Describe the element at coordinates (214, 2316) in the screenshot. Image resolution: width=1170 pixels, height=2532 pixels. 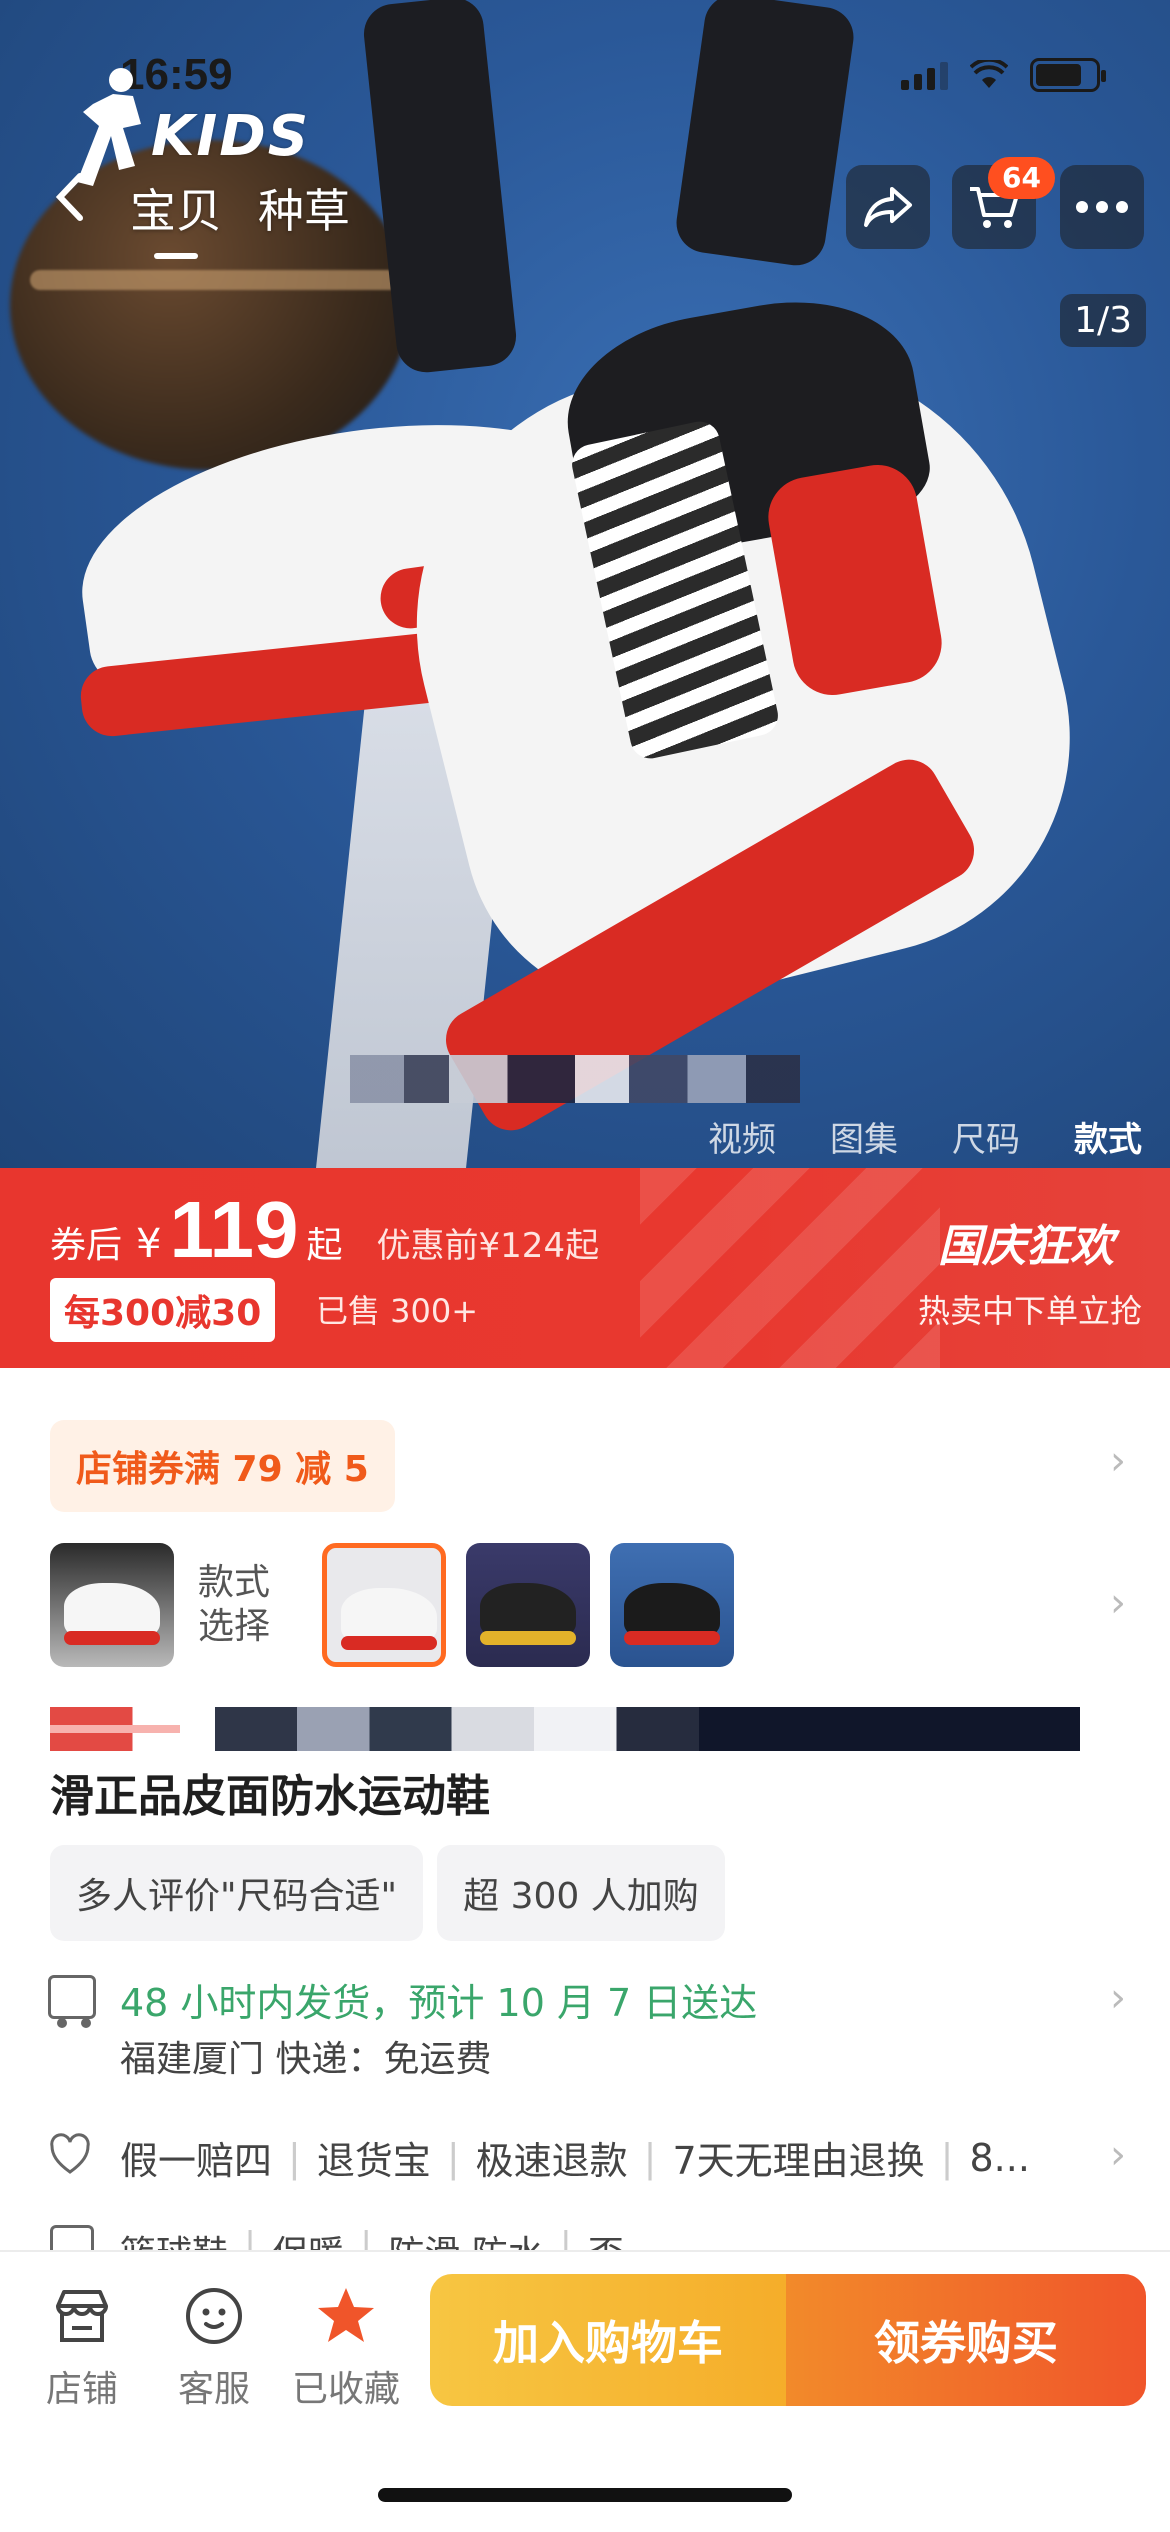
I see `chat-face-icon` at that location.